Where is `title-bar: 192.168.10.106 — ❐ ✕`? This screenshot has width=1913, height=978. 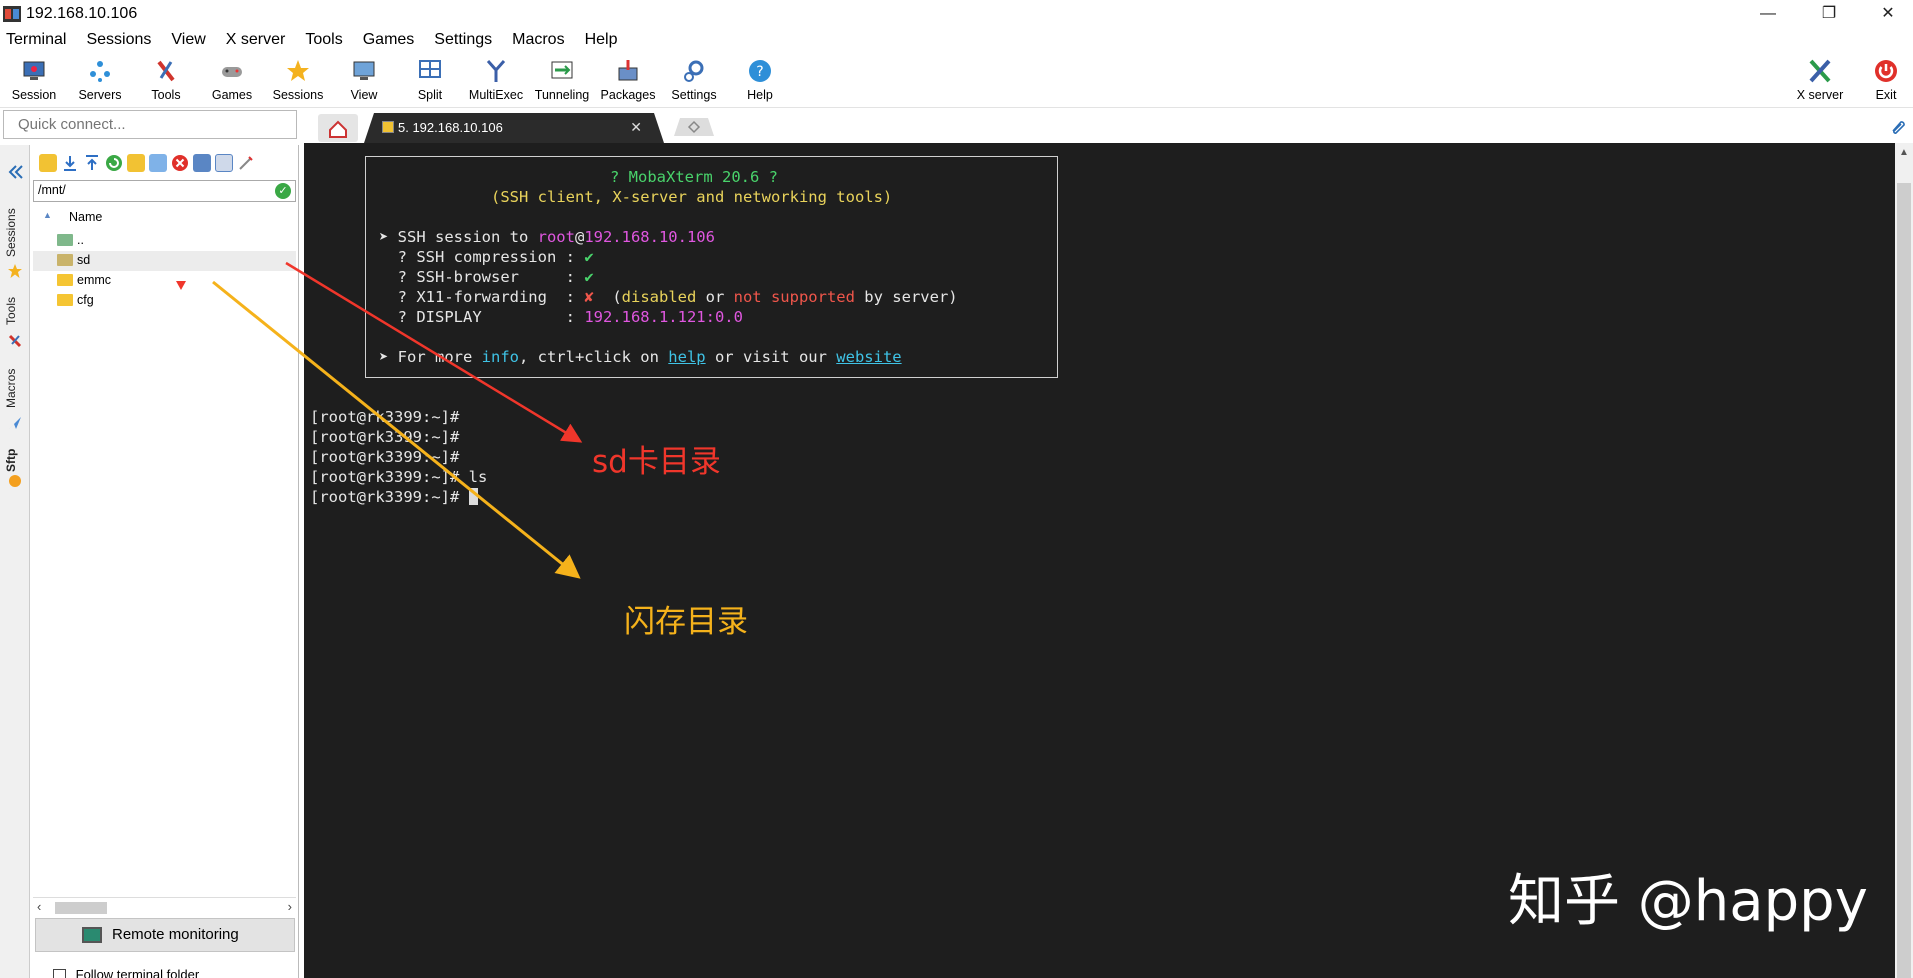
title-bar: 192.168.10.106 — ❐ ✕ is located at coordinates (956, 14).